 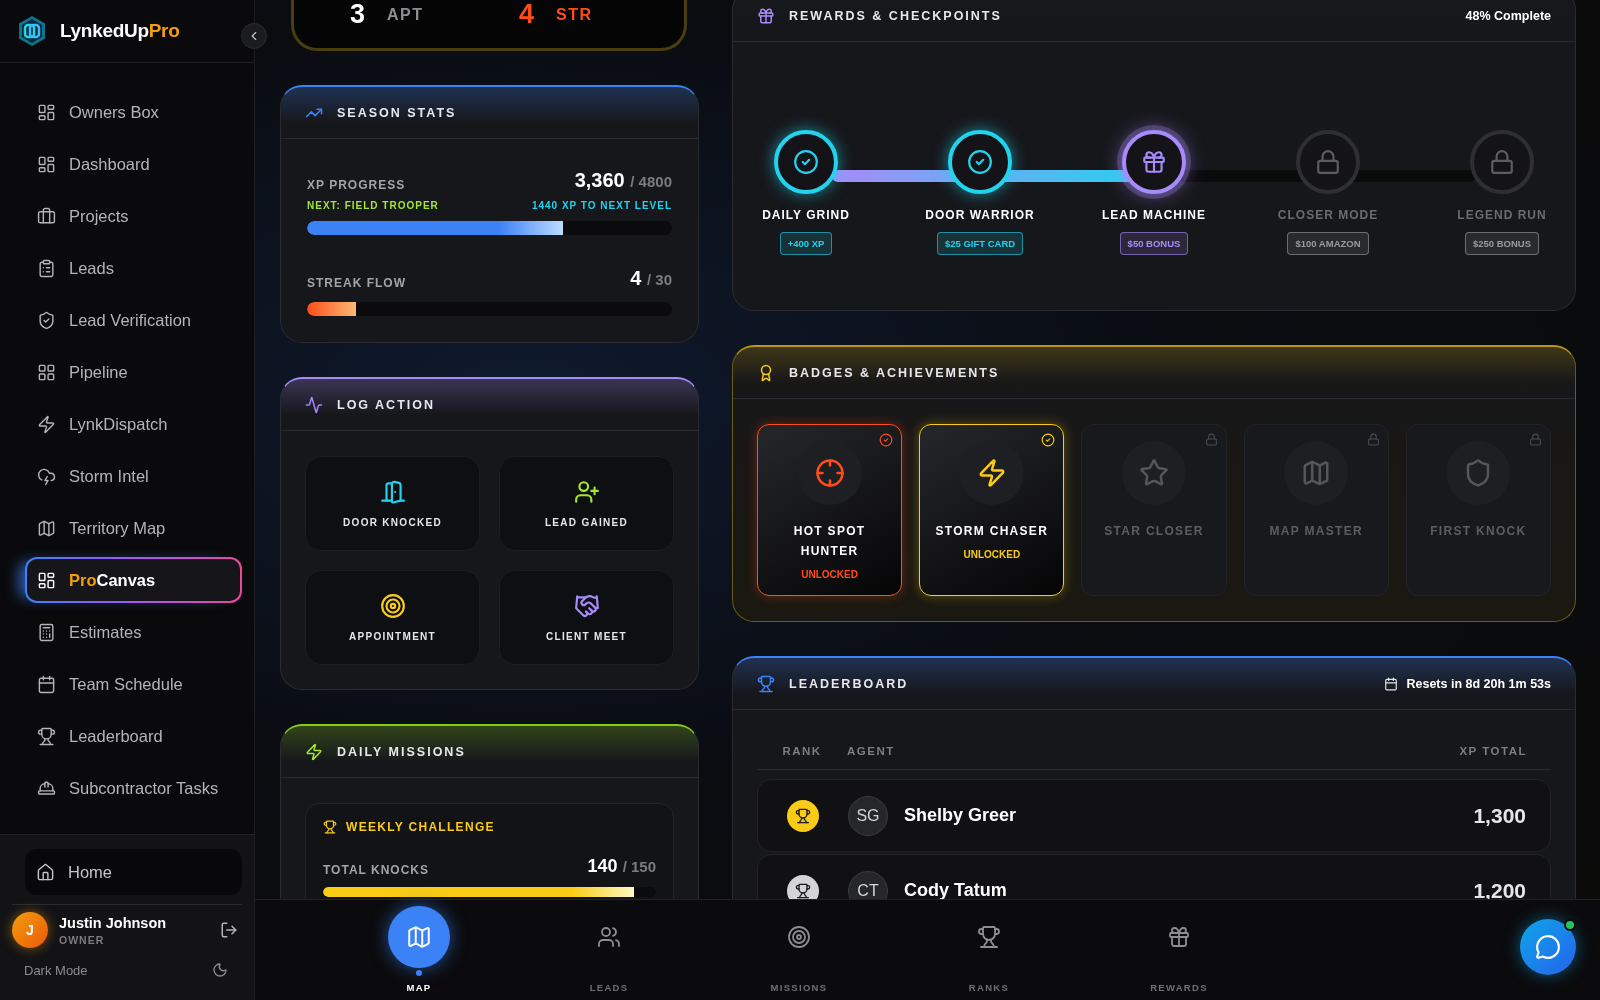 What do you see at coordinates (1478, 531) in the screenshot?
I see `badge-name: FIRST KNOCK` at bounding box center [1478, 531].